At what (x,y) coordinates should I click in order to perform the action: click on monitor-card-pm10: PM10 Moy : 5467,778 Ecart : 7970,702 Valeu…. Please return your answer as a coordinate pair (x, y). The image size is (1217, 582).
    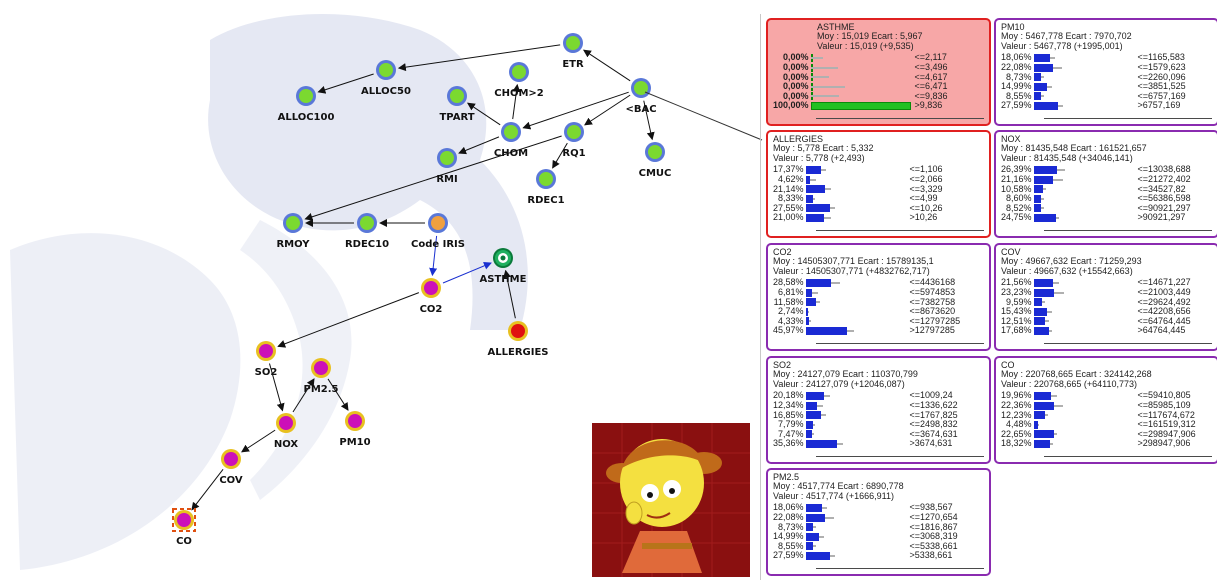
    Looking at the image, I should click on (1105, 72).